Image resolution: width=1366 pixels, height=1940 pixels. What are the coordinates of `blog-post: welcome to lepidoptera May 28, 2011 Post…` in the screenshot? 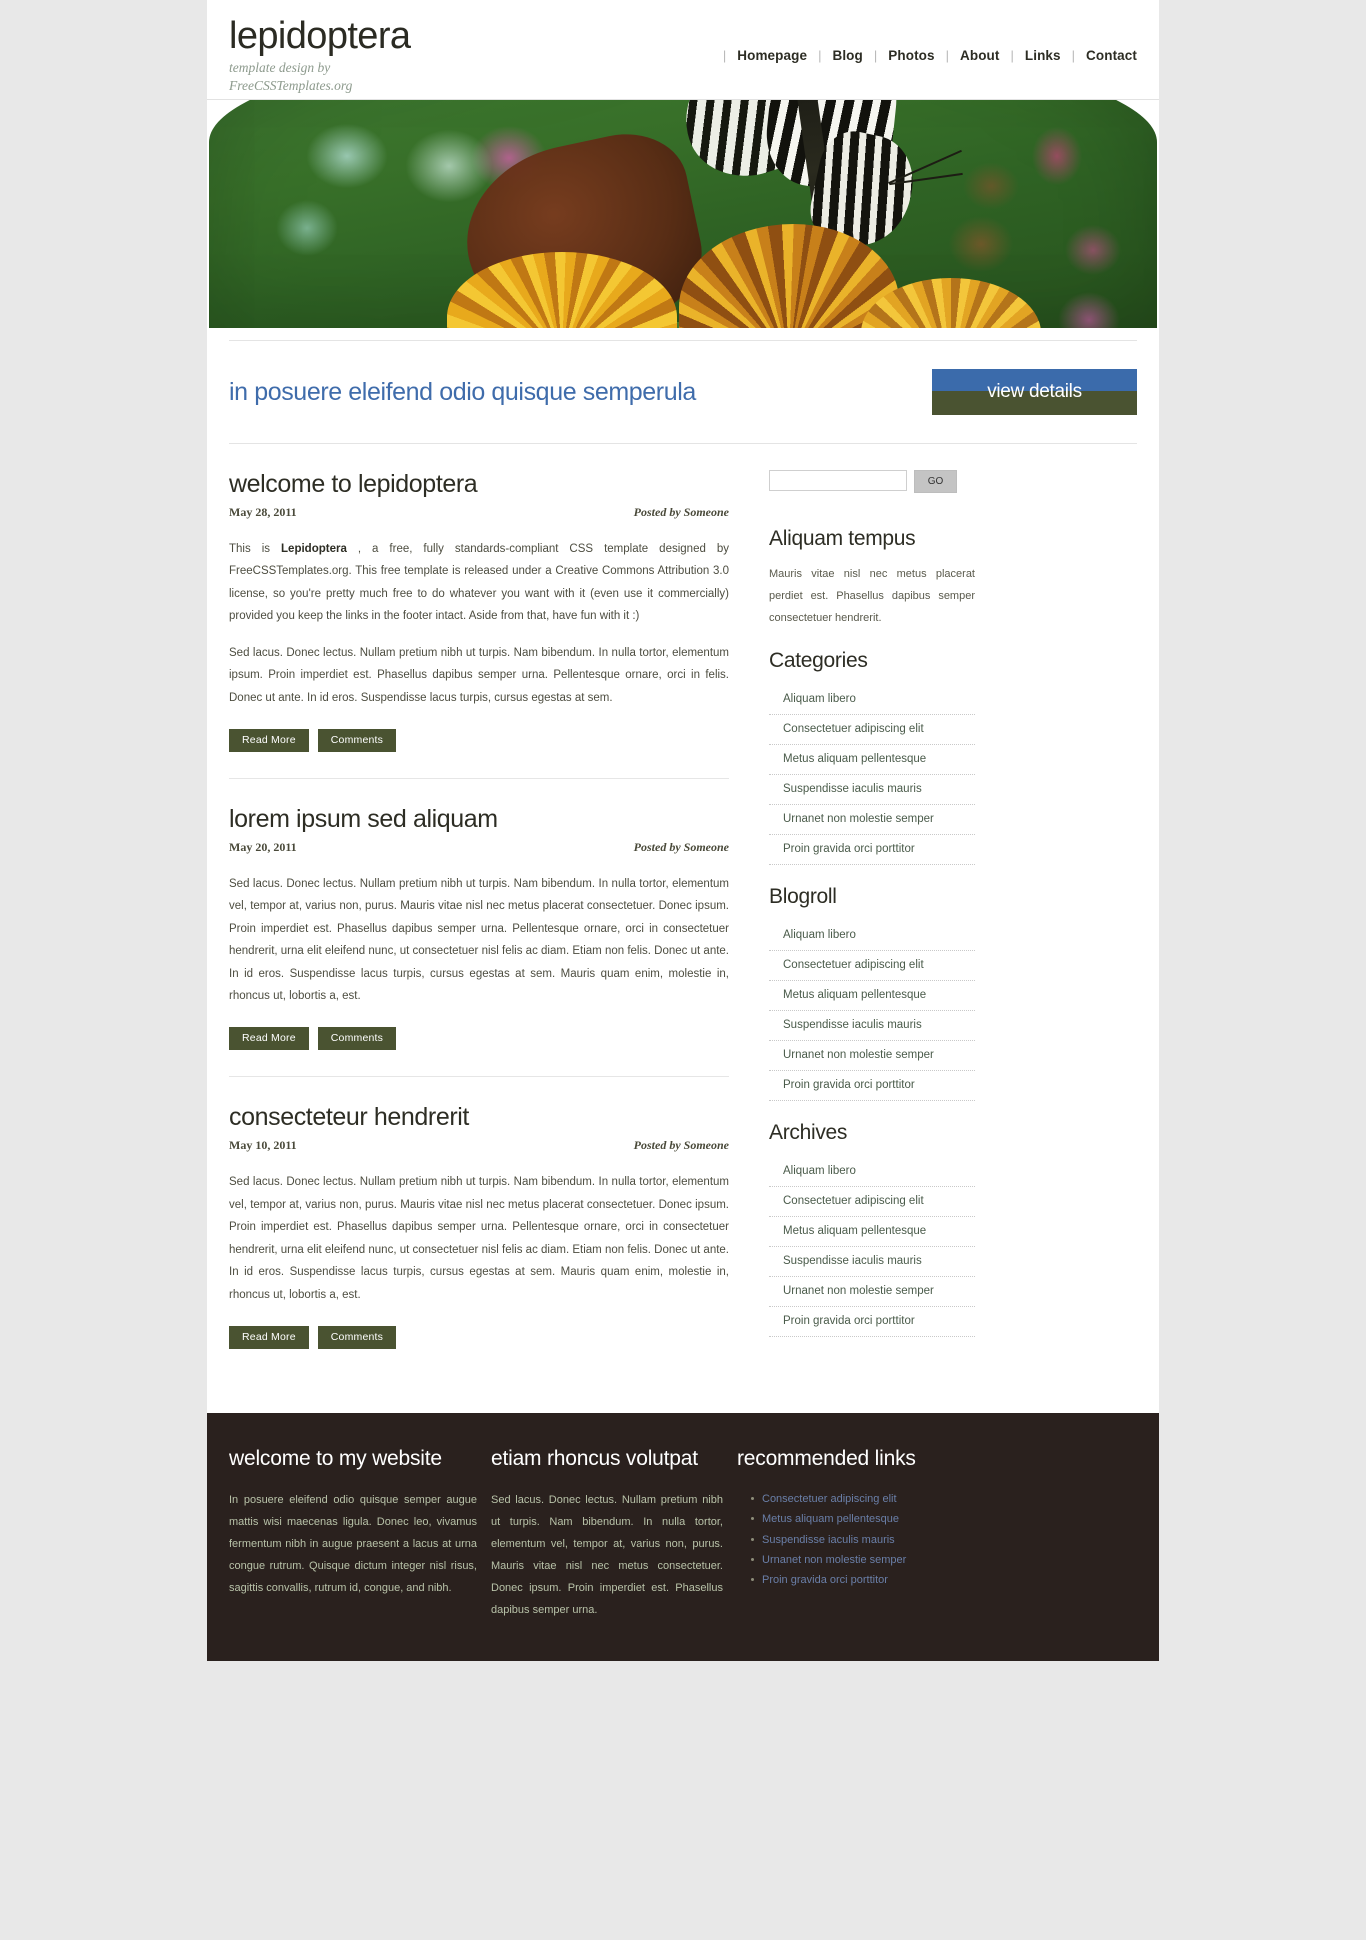 It's located at (479, 618).